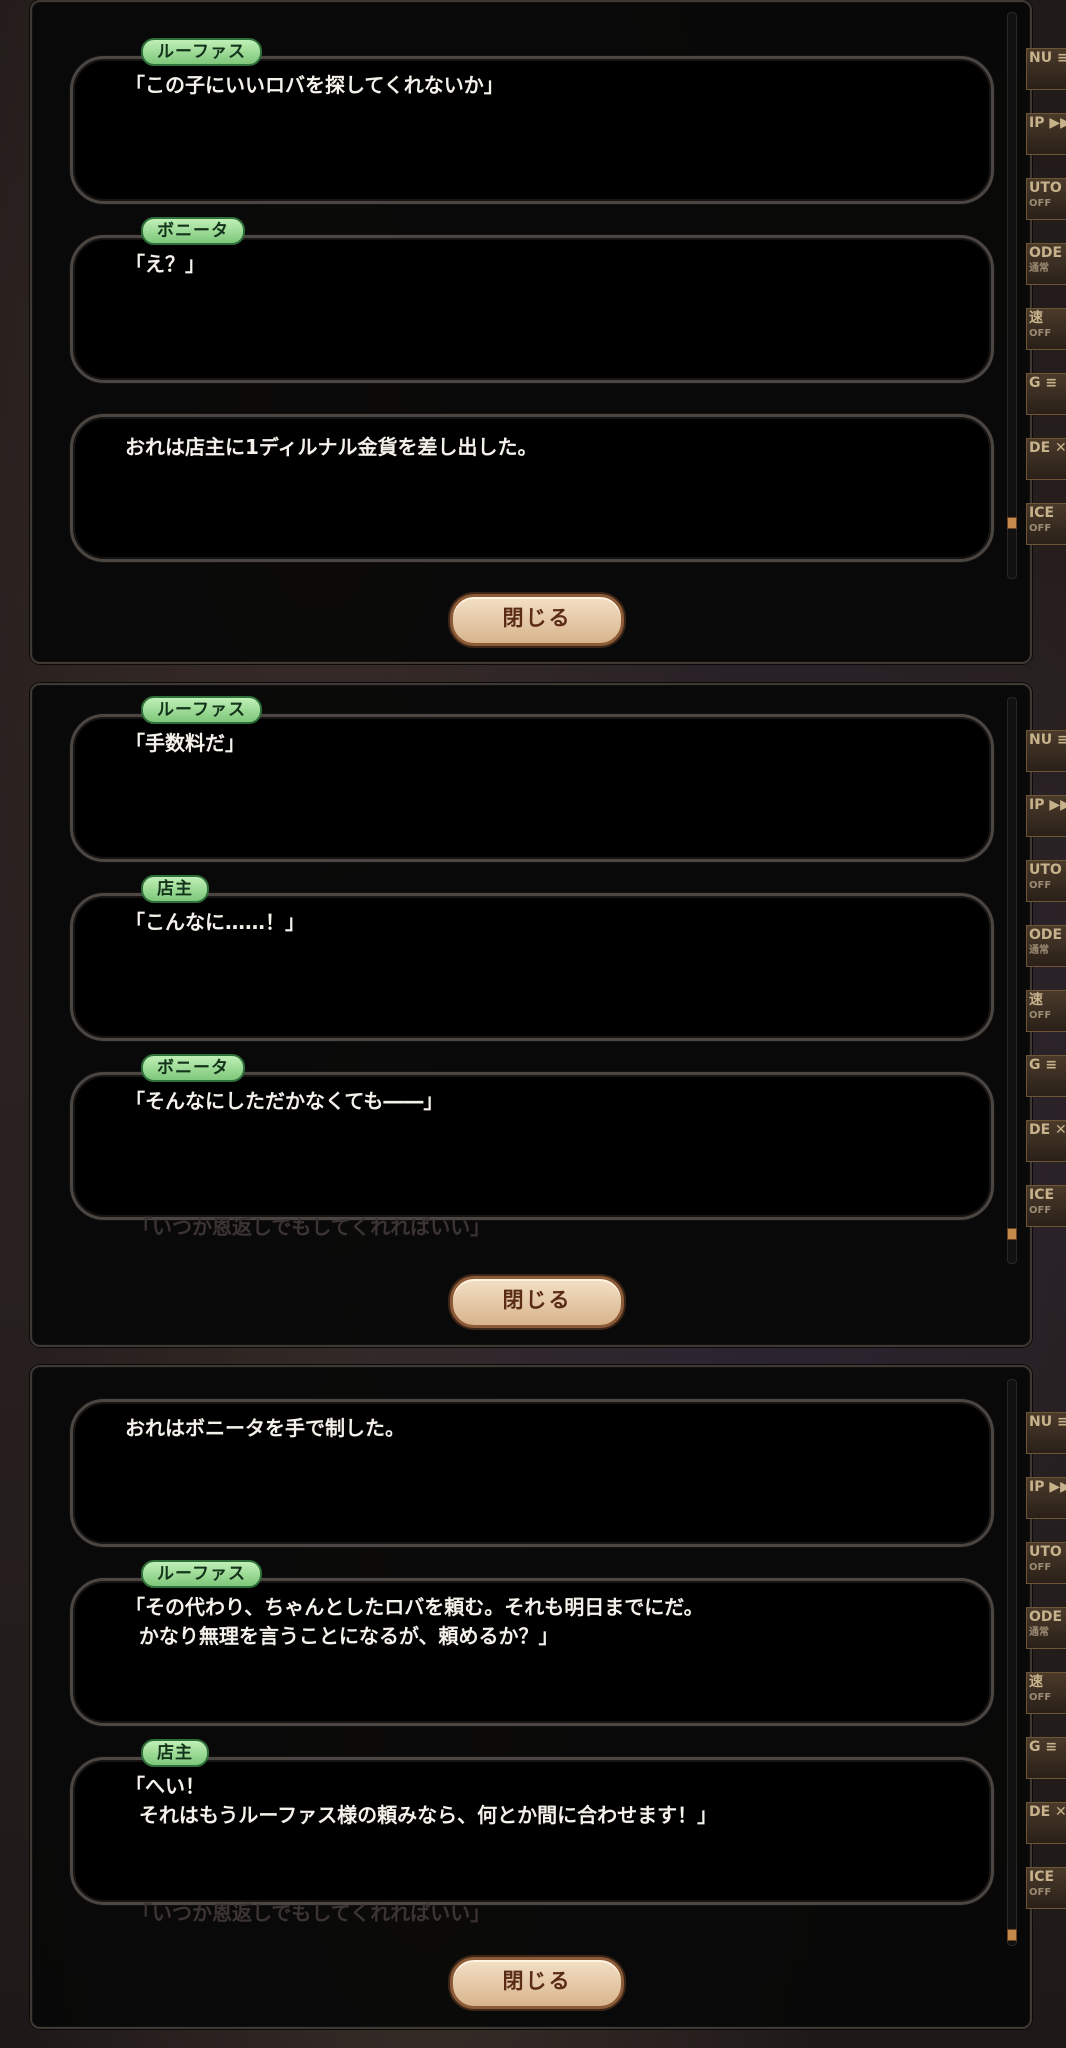 The width and height of the screenshot is (1066, 2048). Describe the element at coordinates (532, 1137) in the screenshot. I see `dialog-box: ボニータ 「そんなにしただかなくても――」` at that location.